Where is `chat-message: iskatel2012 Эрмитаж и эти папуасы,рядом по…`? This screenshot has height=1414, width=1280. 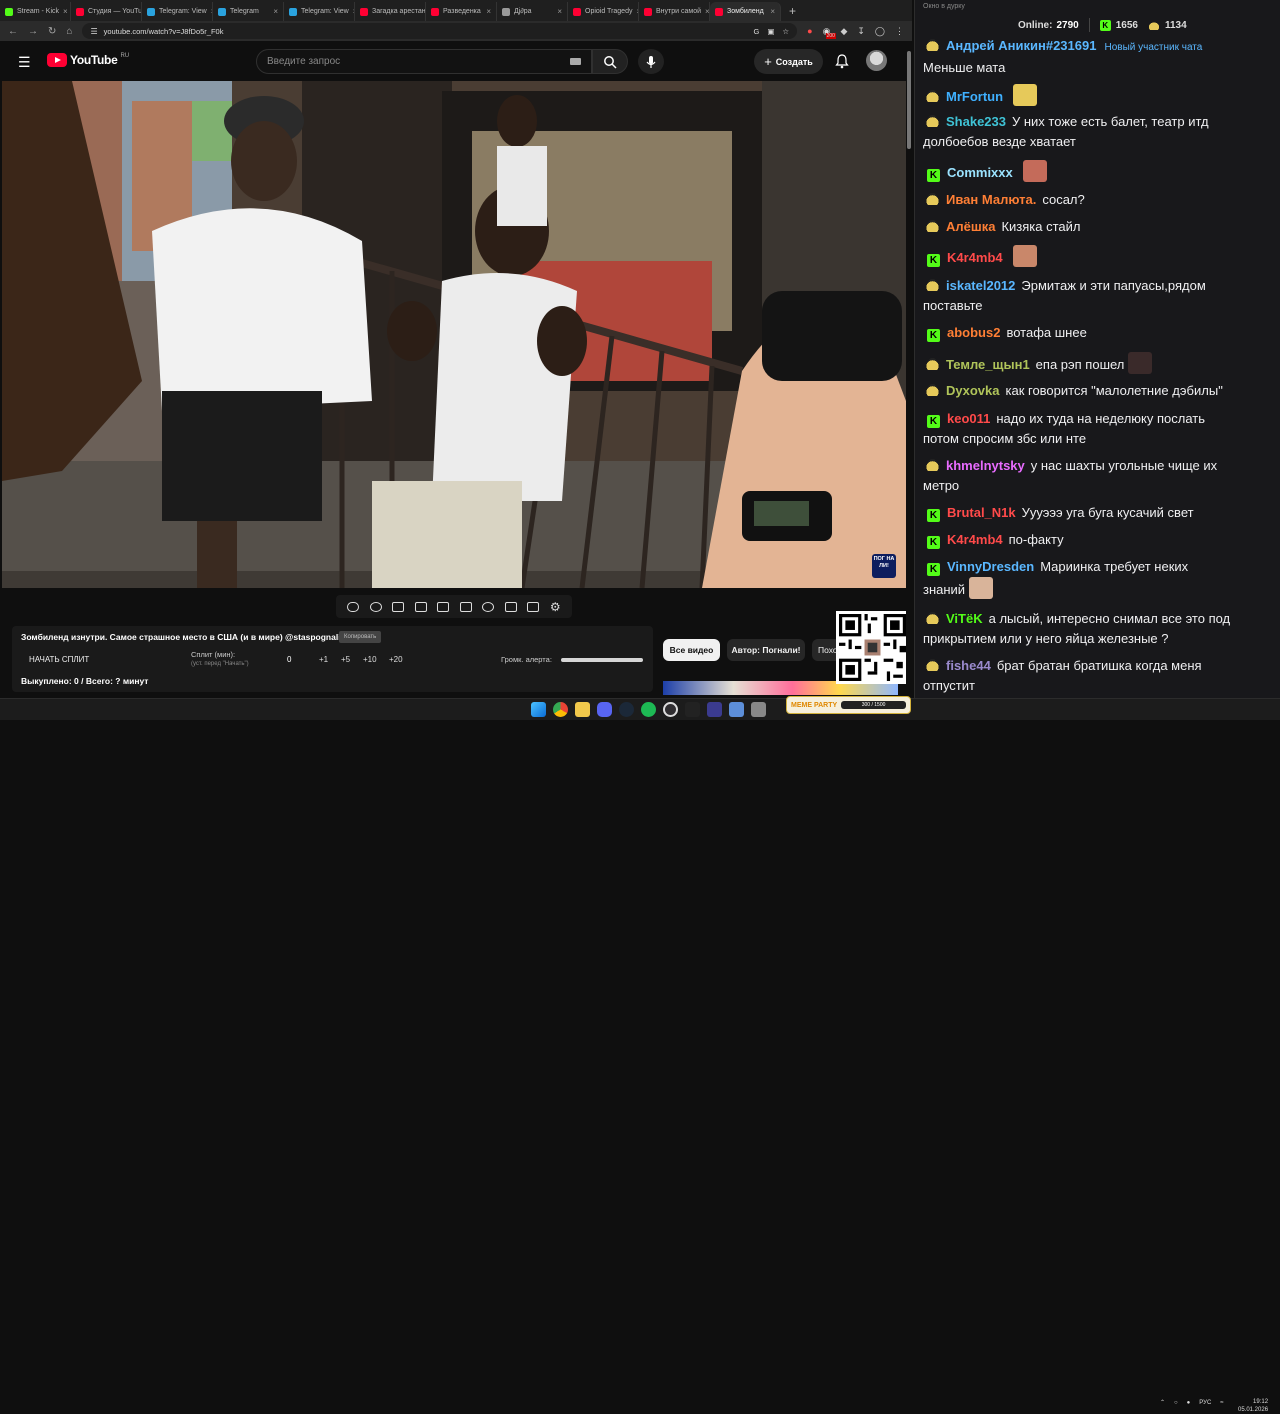 chat-message: iskatel2012 Эрмитаж и эти папуасы,рядом по… is located at coordinates (1099, 296).